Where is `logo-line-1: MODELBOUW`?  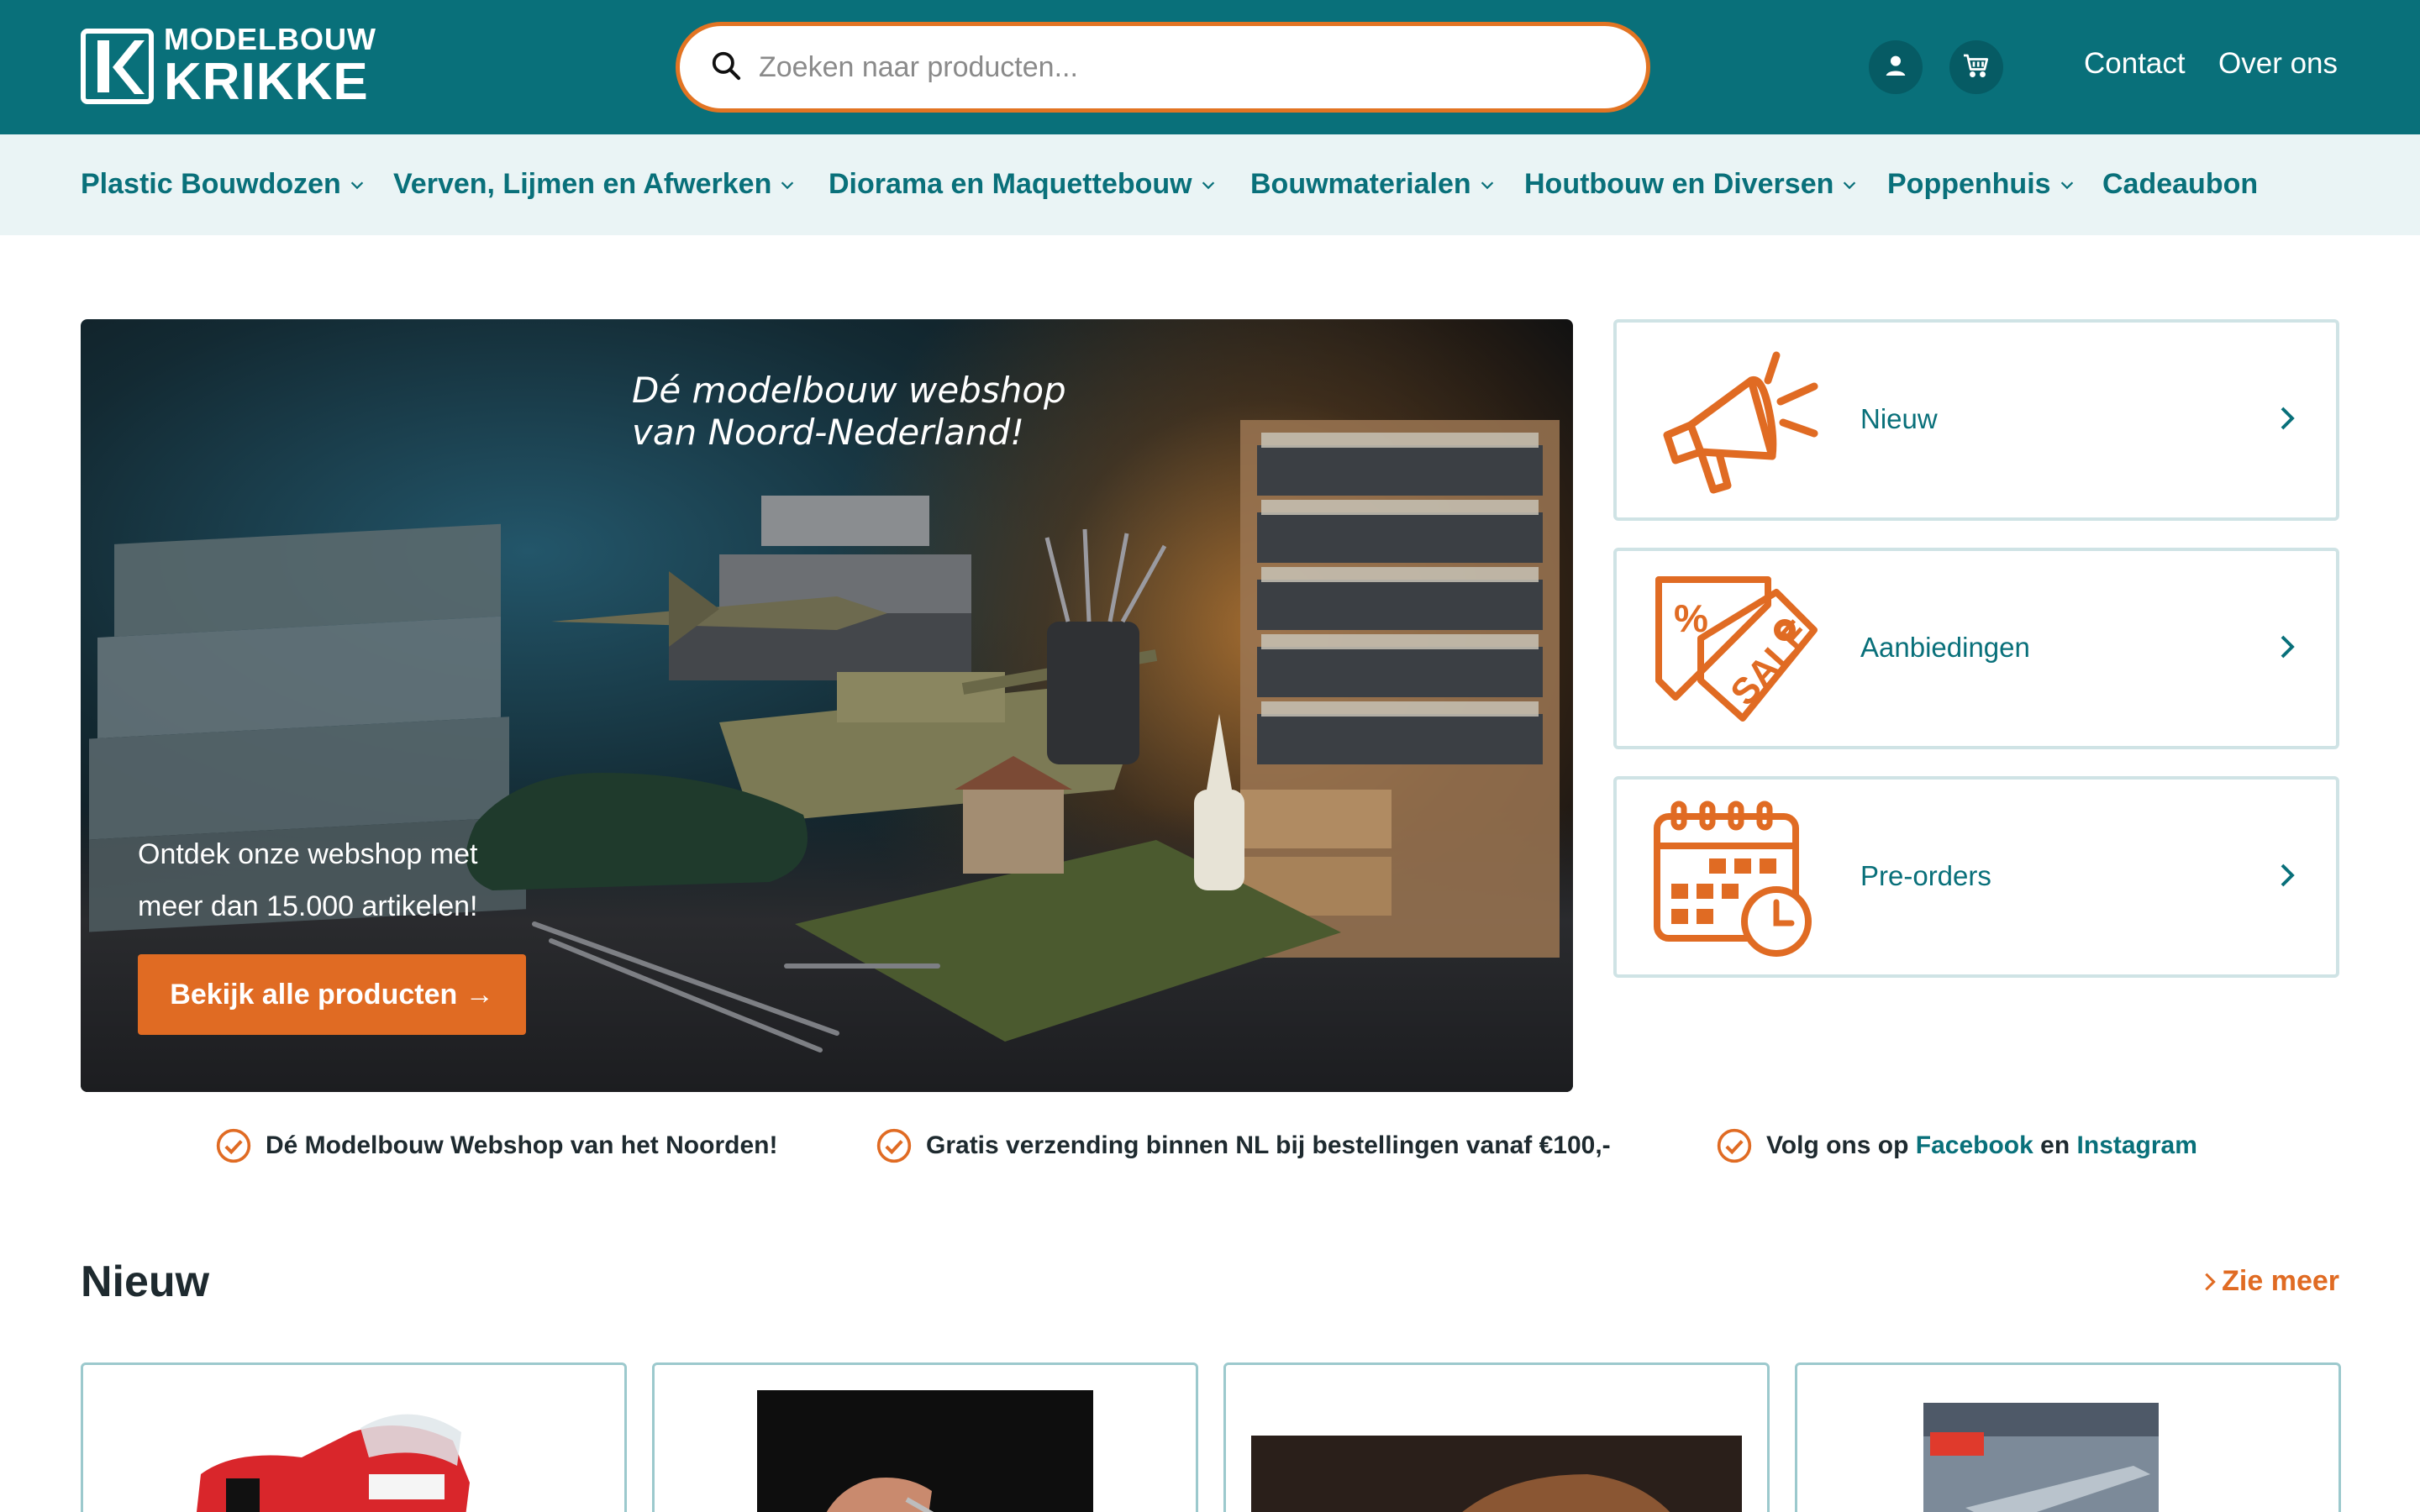
logo-line-1: MODELBOUW is located at coordinates (270, 39).